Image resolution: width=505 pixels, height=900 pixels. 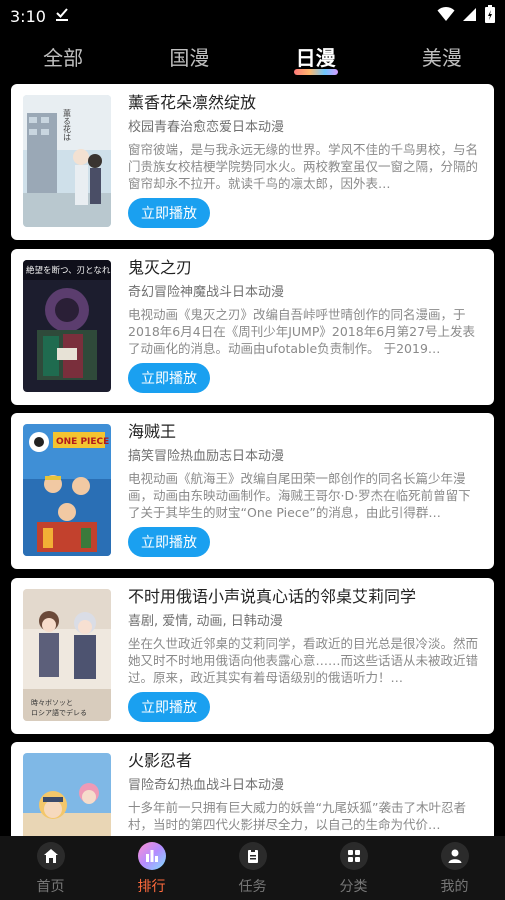 I want to click on poster-image: 絶望を断つ、刃となれ, so click(x=67, y=326).